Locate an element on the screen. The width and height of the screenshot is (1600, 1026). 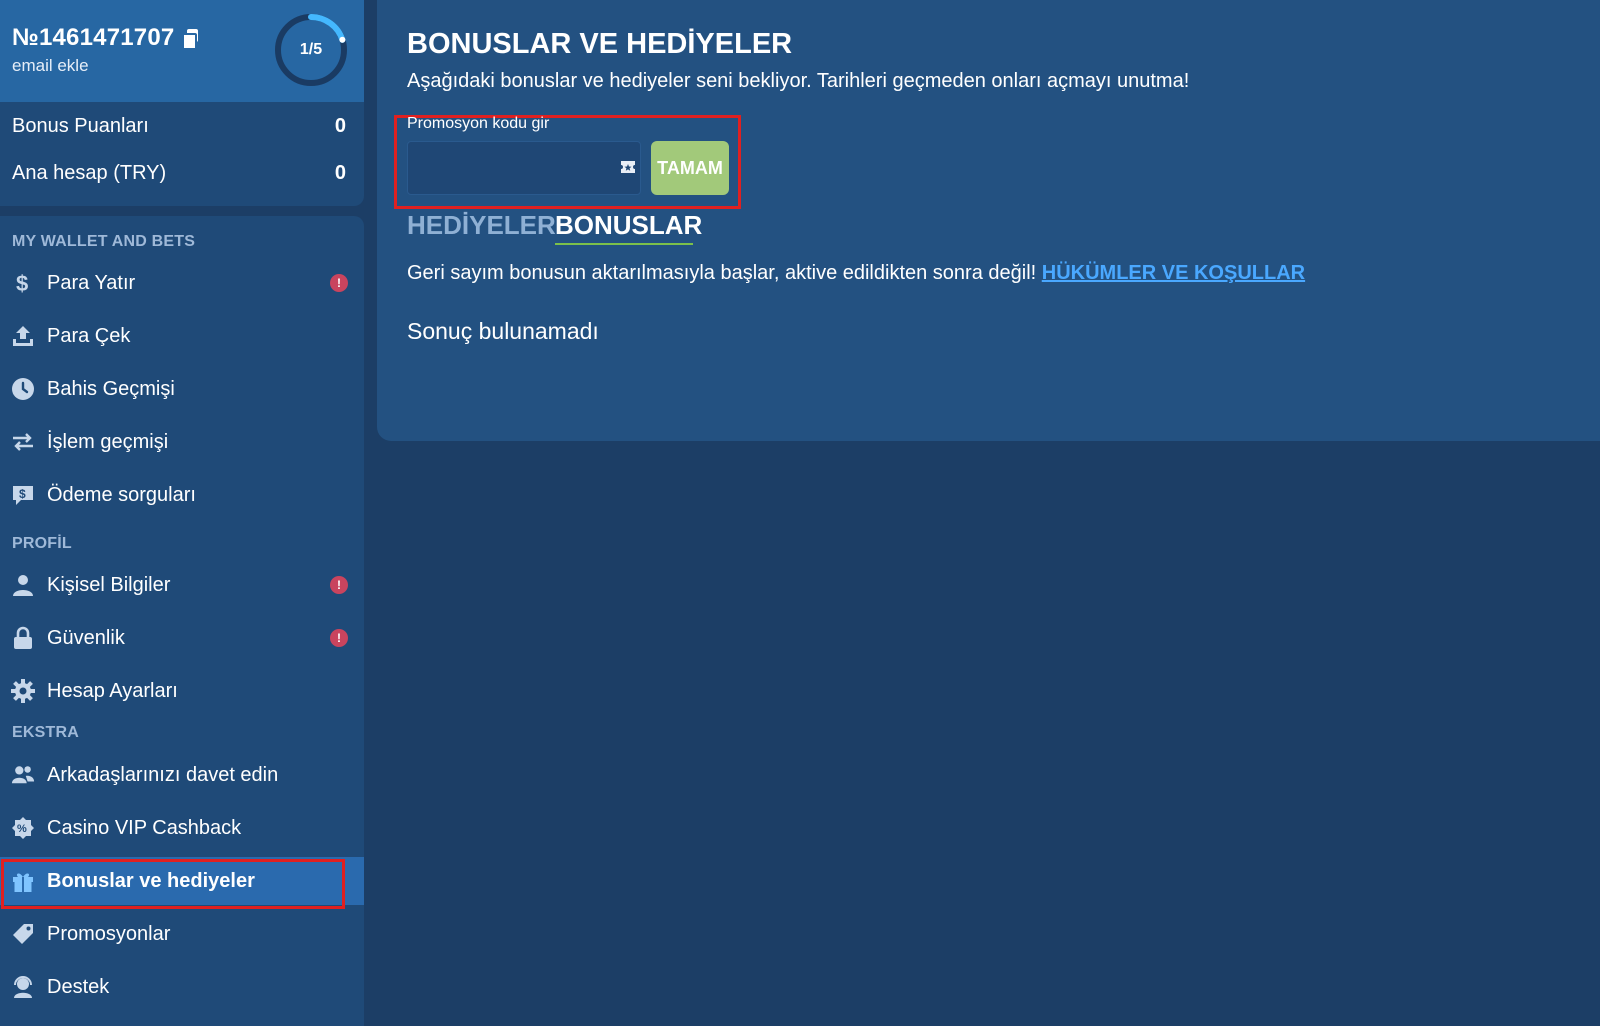
promo-code-label: Promosyon kodu gir is located at coordinates (478, 123).